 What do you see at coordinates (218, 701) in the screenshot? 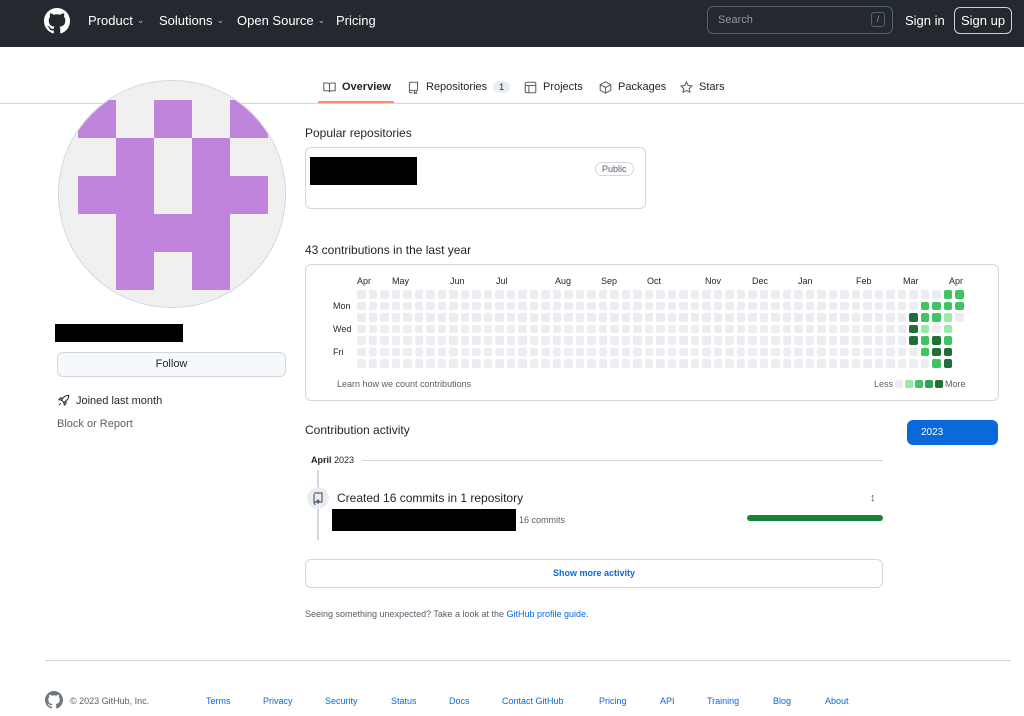
I see `footer-link-terms: Terms` at bounding box center [218, 701].